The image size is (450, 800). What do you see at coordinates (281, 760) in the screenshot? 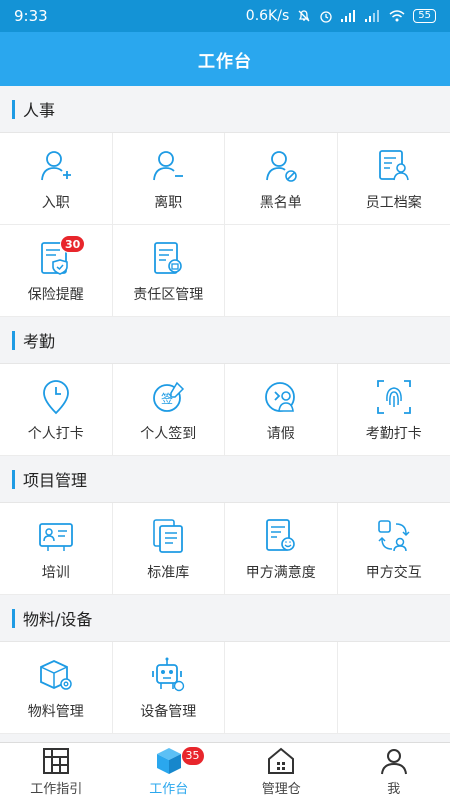
I see `house-icon` at bounding box center [281, 760].